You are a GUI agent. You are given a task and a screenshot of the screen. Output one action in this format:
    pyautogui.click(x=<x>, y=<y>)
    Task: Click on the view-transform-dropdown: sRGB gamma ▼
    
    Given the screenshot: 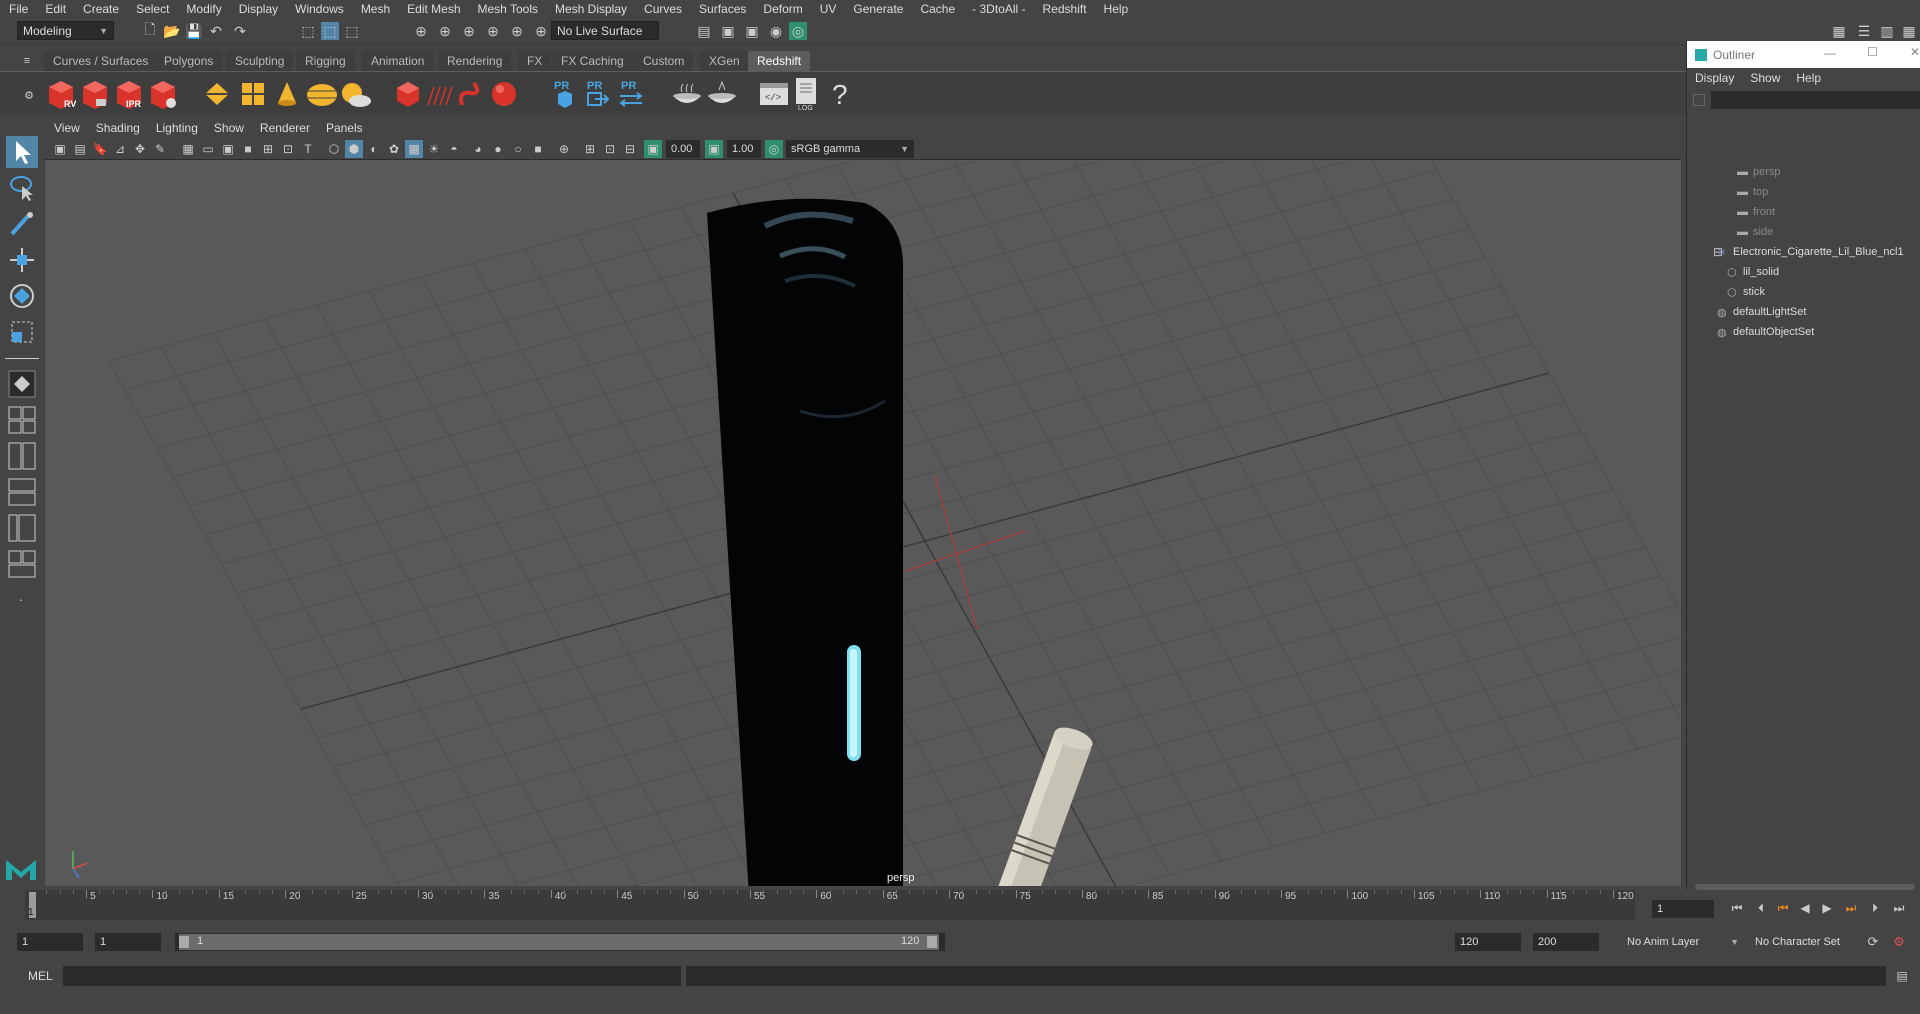 What is the action you would take?
    pyautogui.click(x=850, y=149)
    